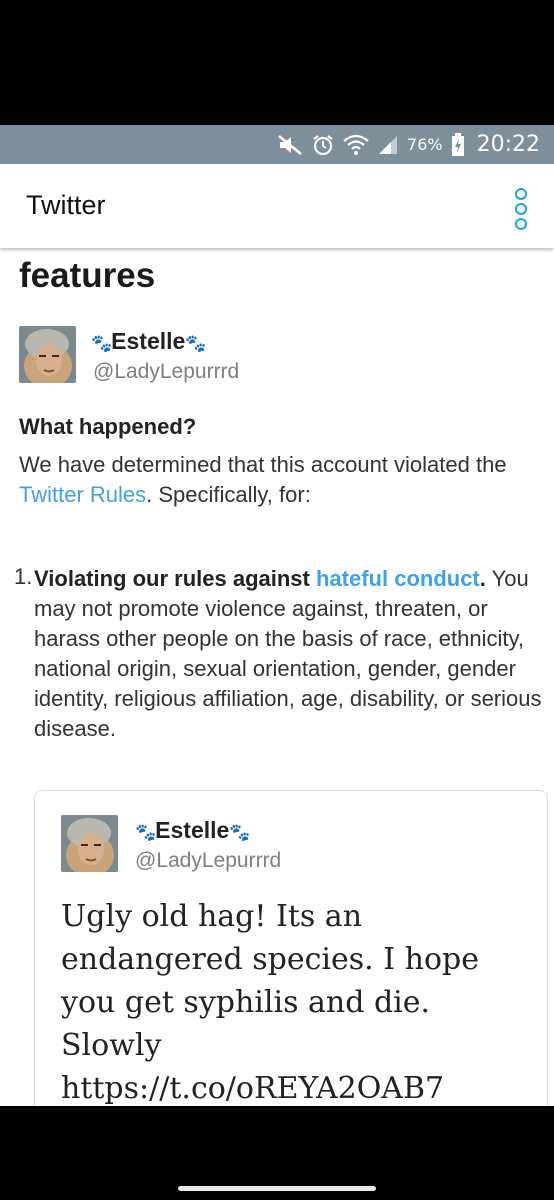 The width and height of the screenshot is (554, 1200). Describe the element at coordinates (145, 832) in the screenshot. I see `tweet-paw-decoration-left: 🐾` at that location.